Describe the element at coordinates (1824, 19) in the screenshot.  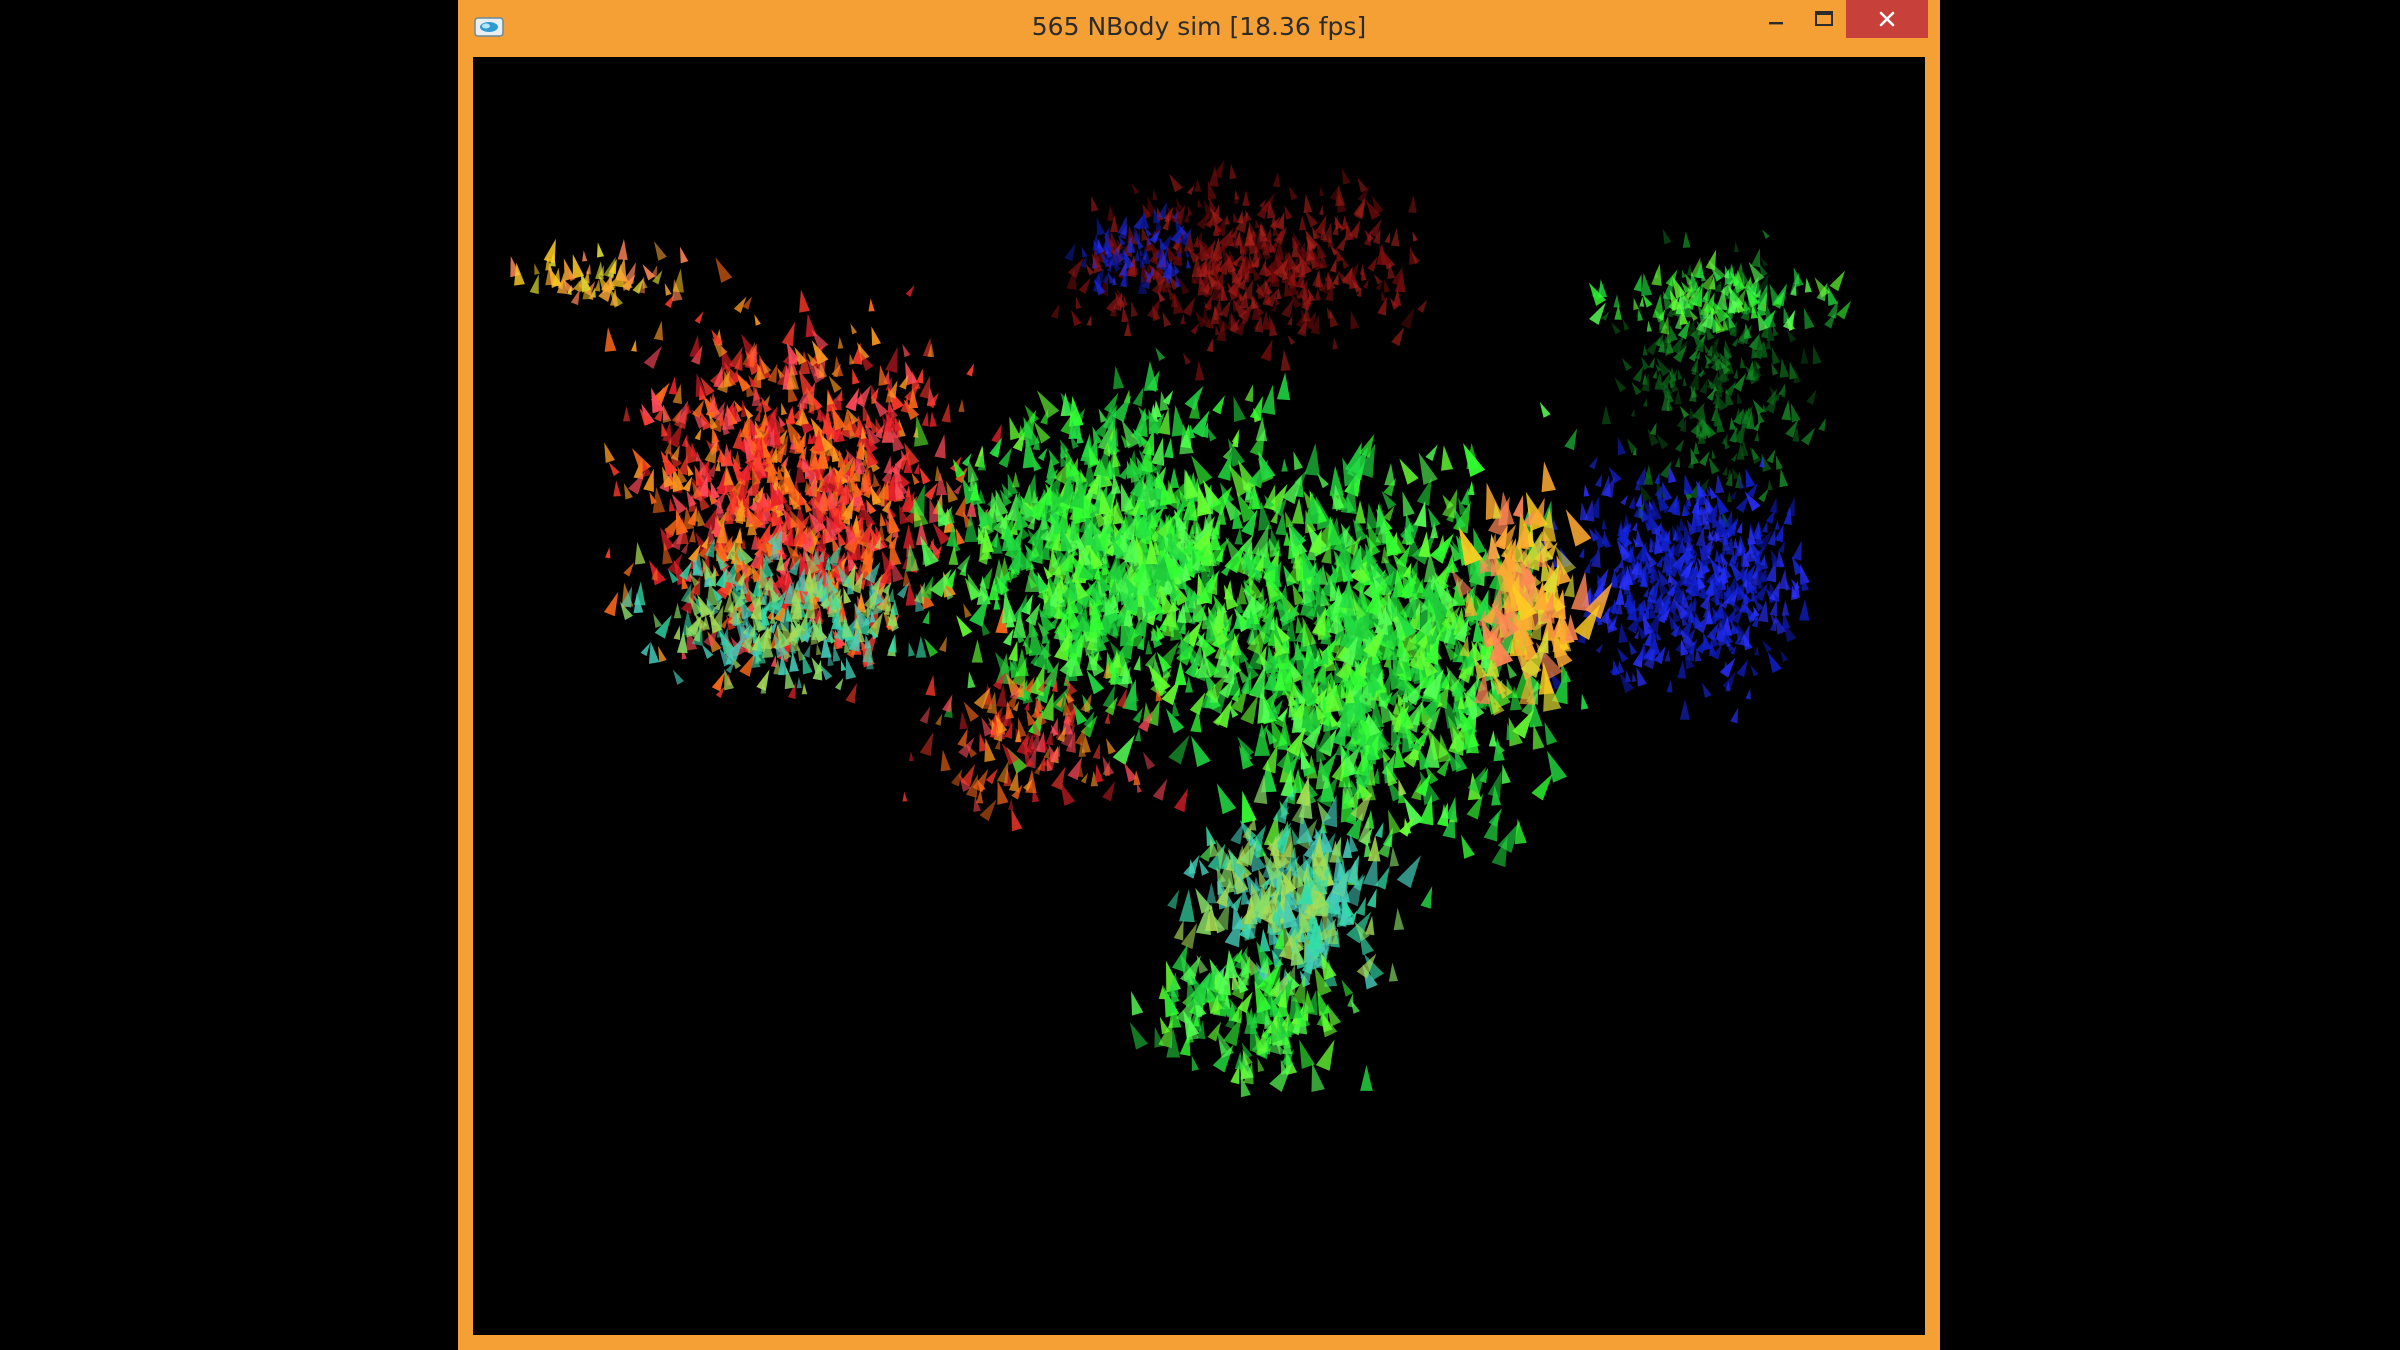
I see `maximize-button` at that location.